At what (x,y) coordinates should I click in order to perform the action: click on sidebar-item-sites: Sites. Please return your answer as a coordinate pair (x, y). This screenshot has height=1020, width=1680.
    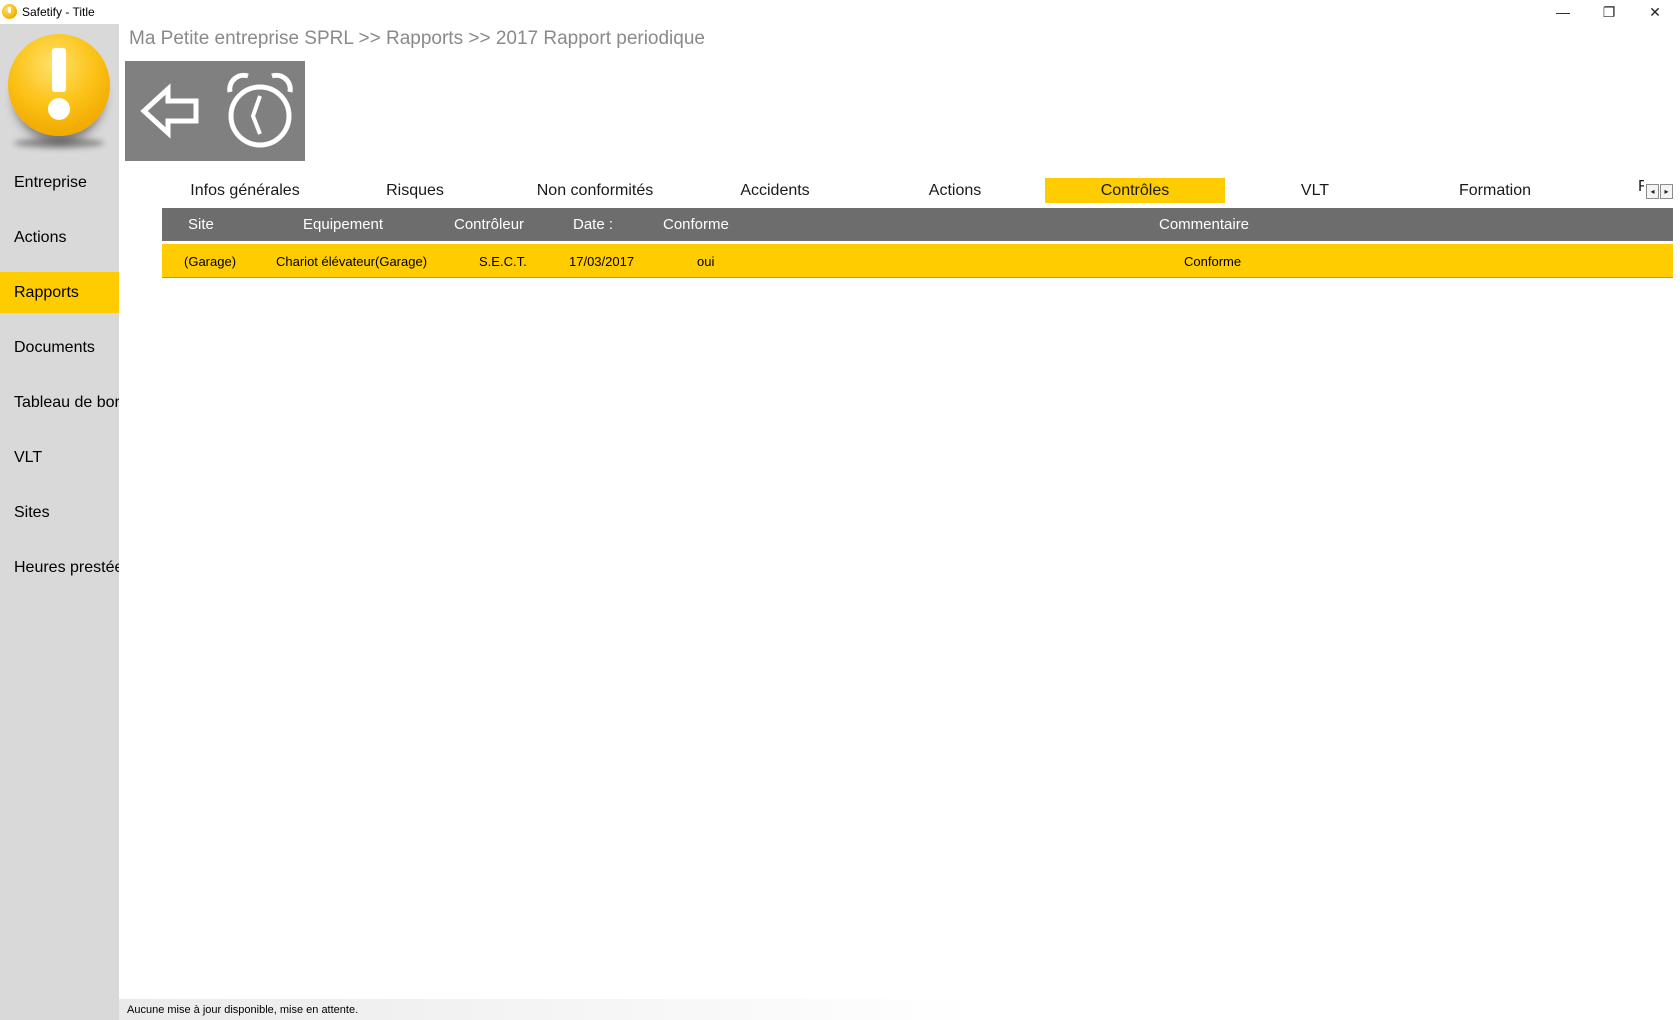
    Looking at the image, I should click on (59, 512).